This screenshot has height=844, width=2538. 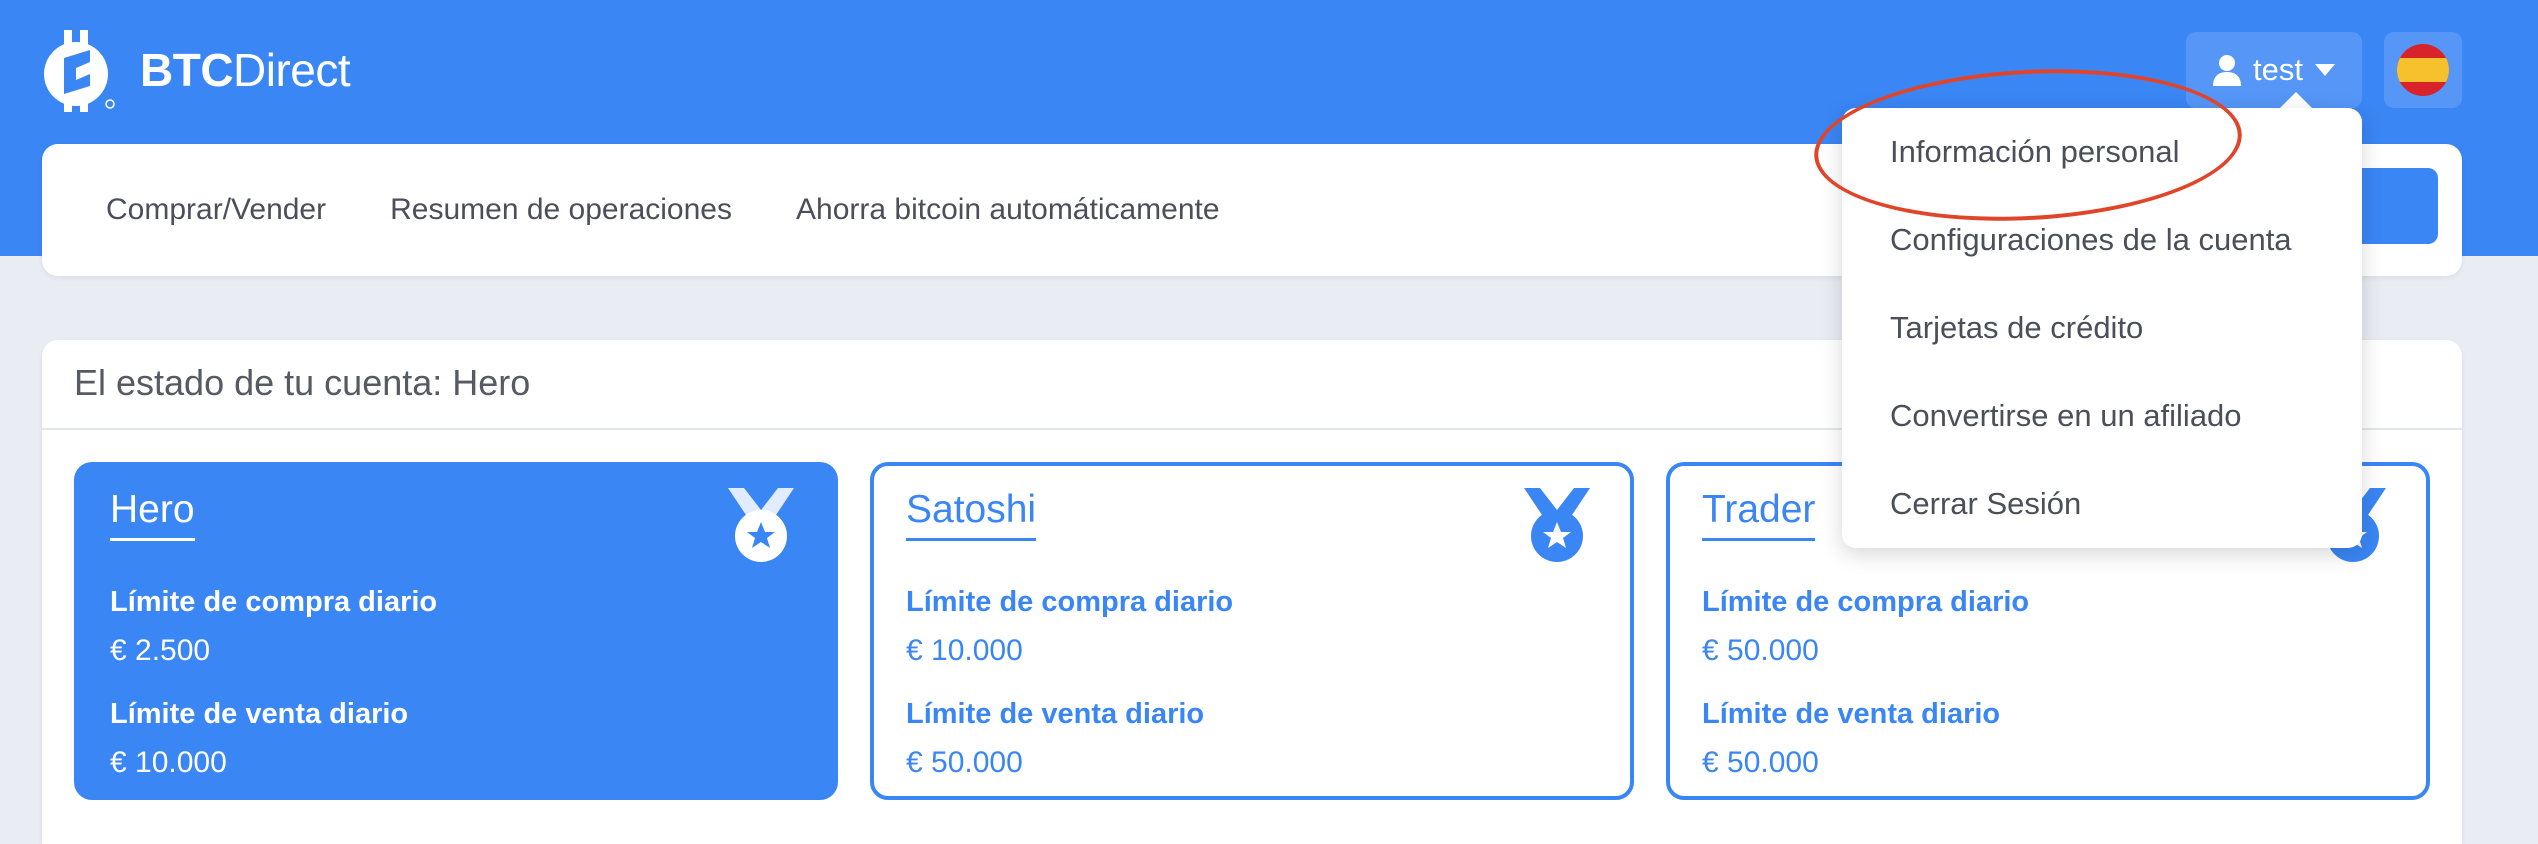 I want to click on menu-item-personal-info: Información personal, so click(x=2035, y=152).